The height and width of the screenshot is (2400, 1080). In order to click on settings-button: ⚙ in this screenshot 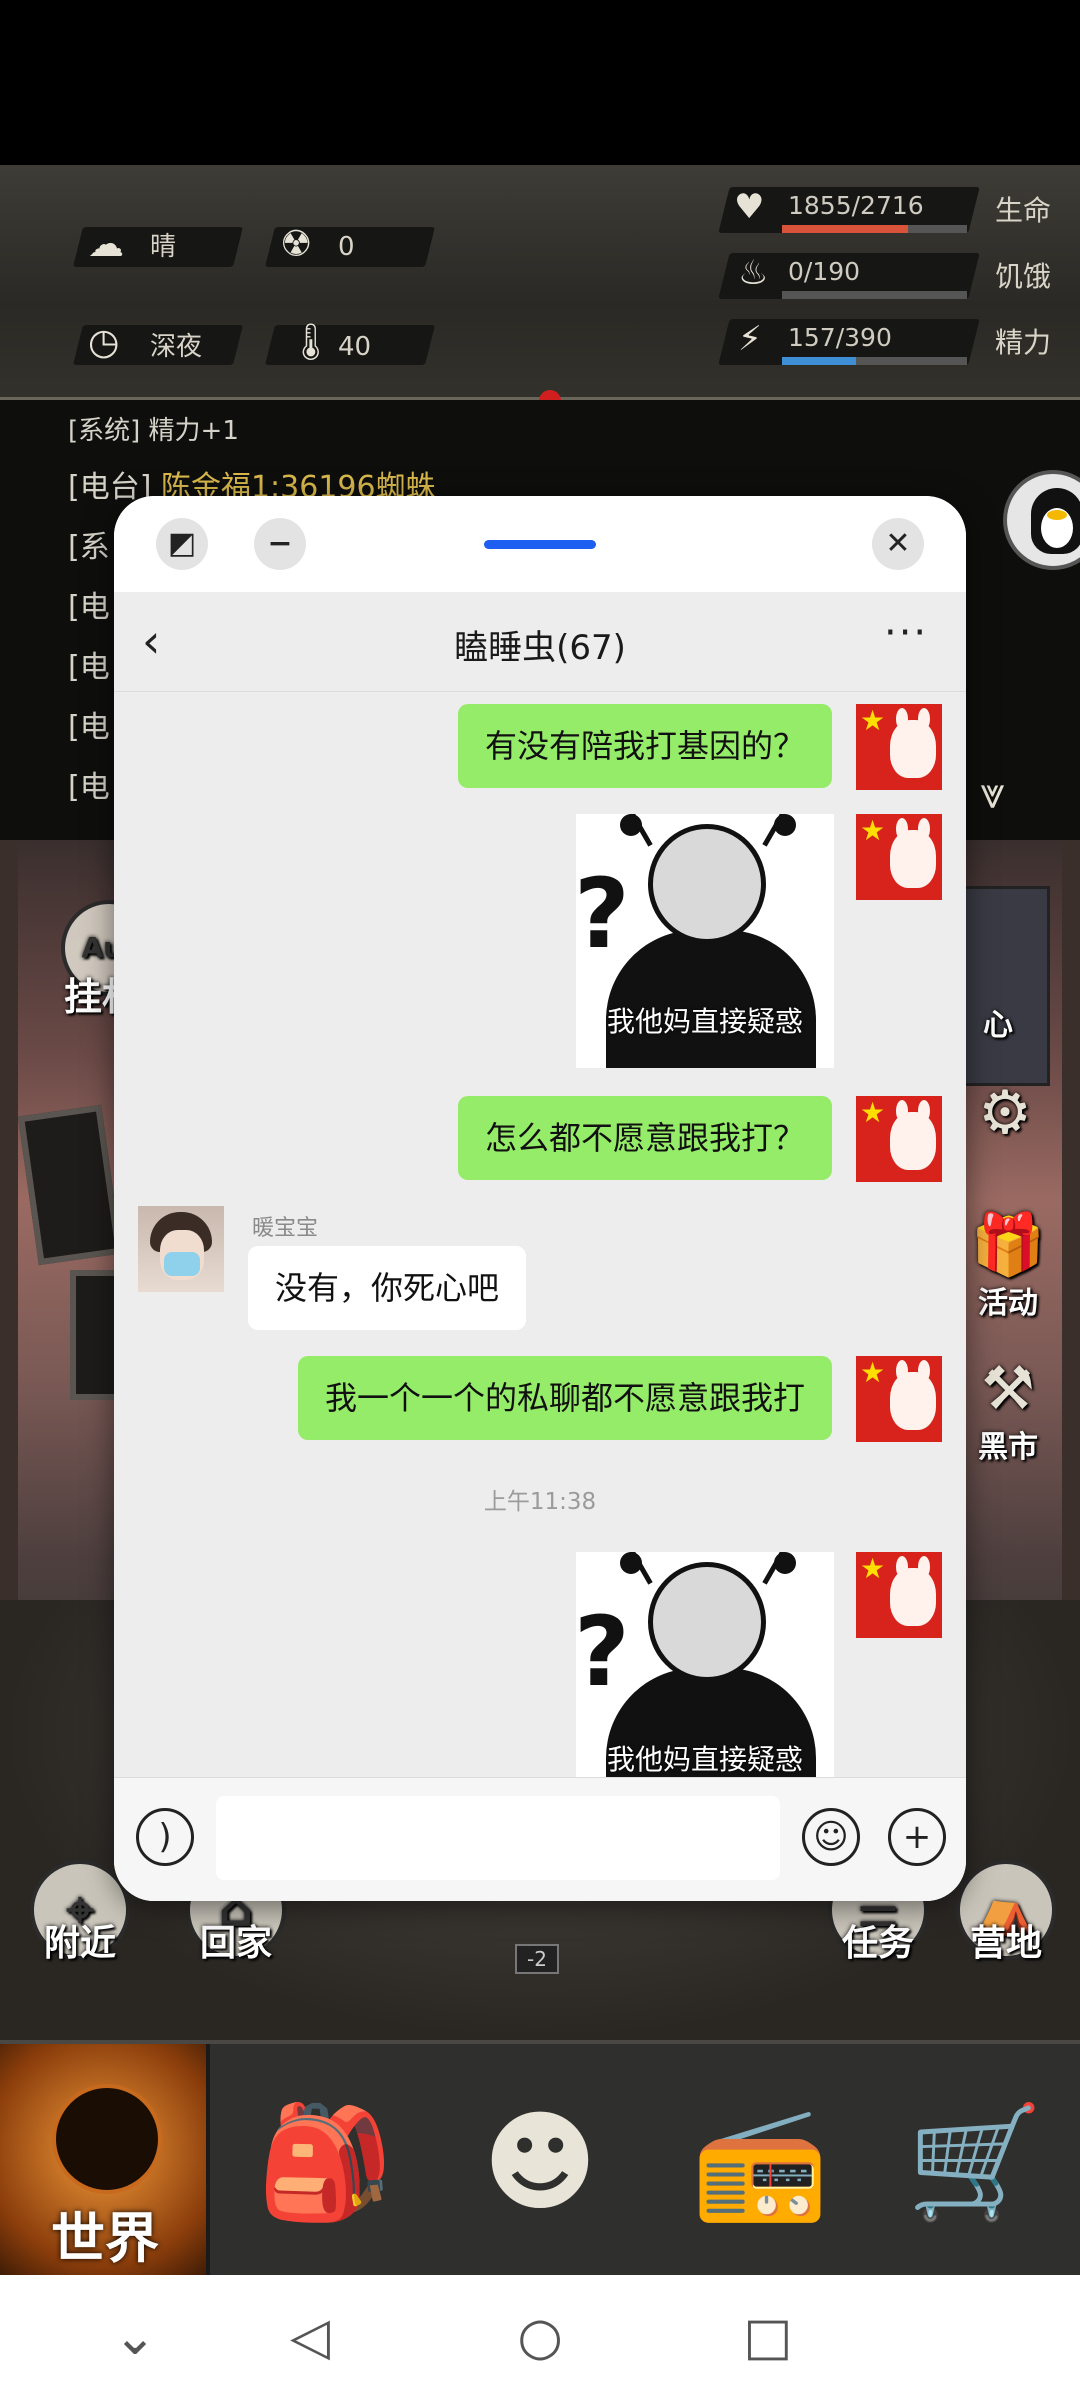, I will do `click(1005, 1113)`.